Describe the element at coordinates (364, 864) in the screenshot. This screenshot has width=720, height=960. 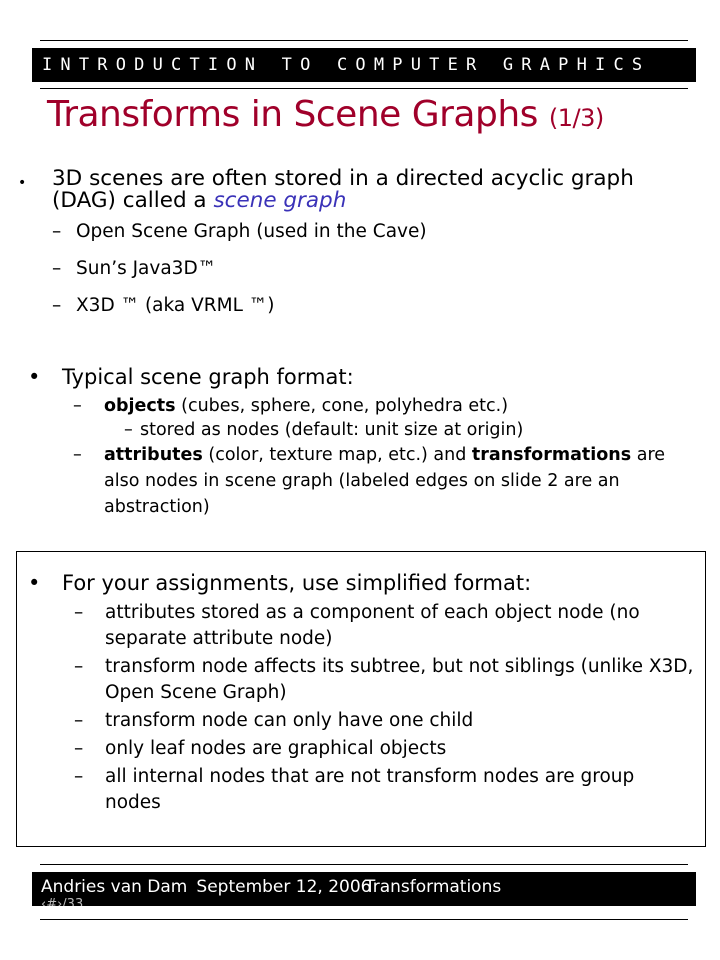
I see `footer-rule-top` at that location.